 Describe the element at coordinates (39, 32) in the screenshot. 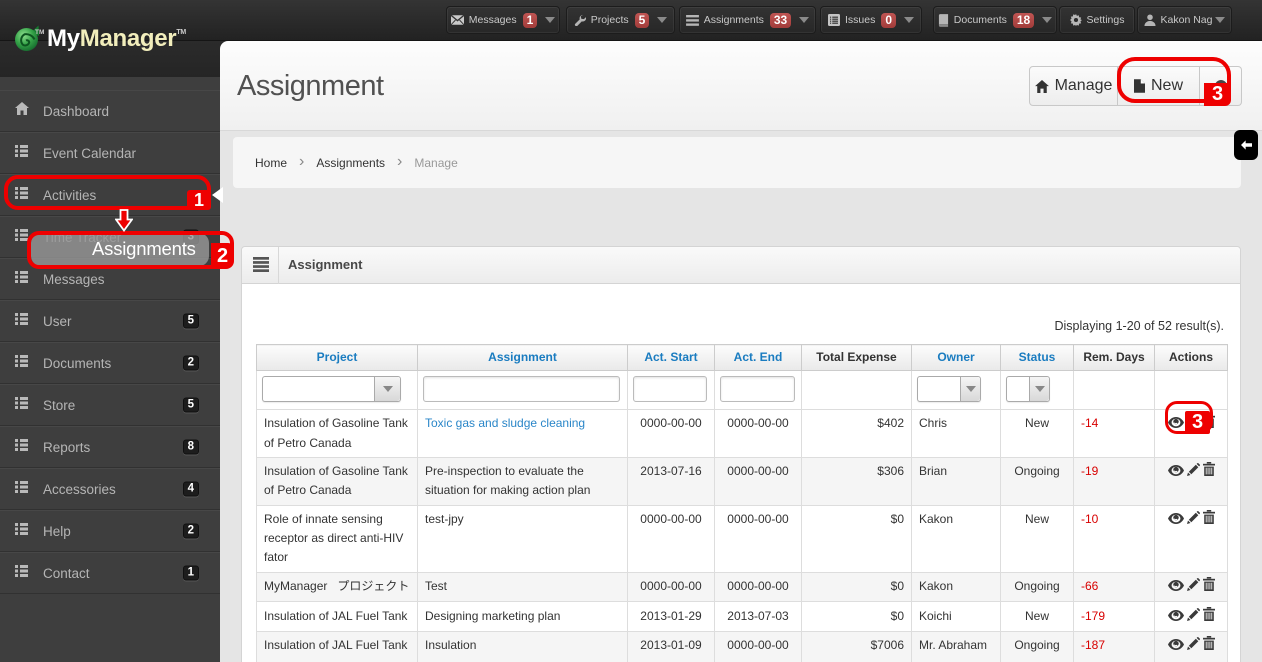

I see `svg-text: TM` at that location.